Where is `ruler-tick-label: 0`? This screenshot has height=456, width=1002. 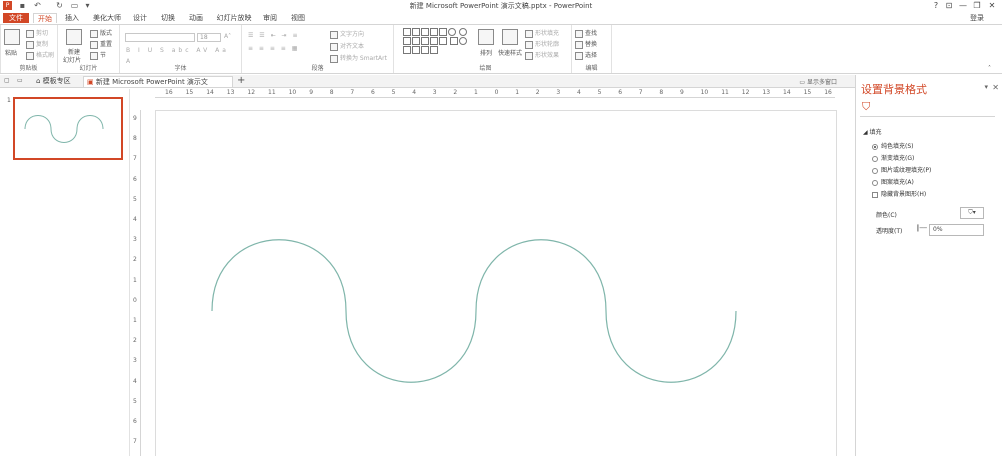
ruler-tick-label: 0 is located at coordinates (496, 92).